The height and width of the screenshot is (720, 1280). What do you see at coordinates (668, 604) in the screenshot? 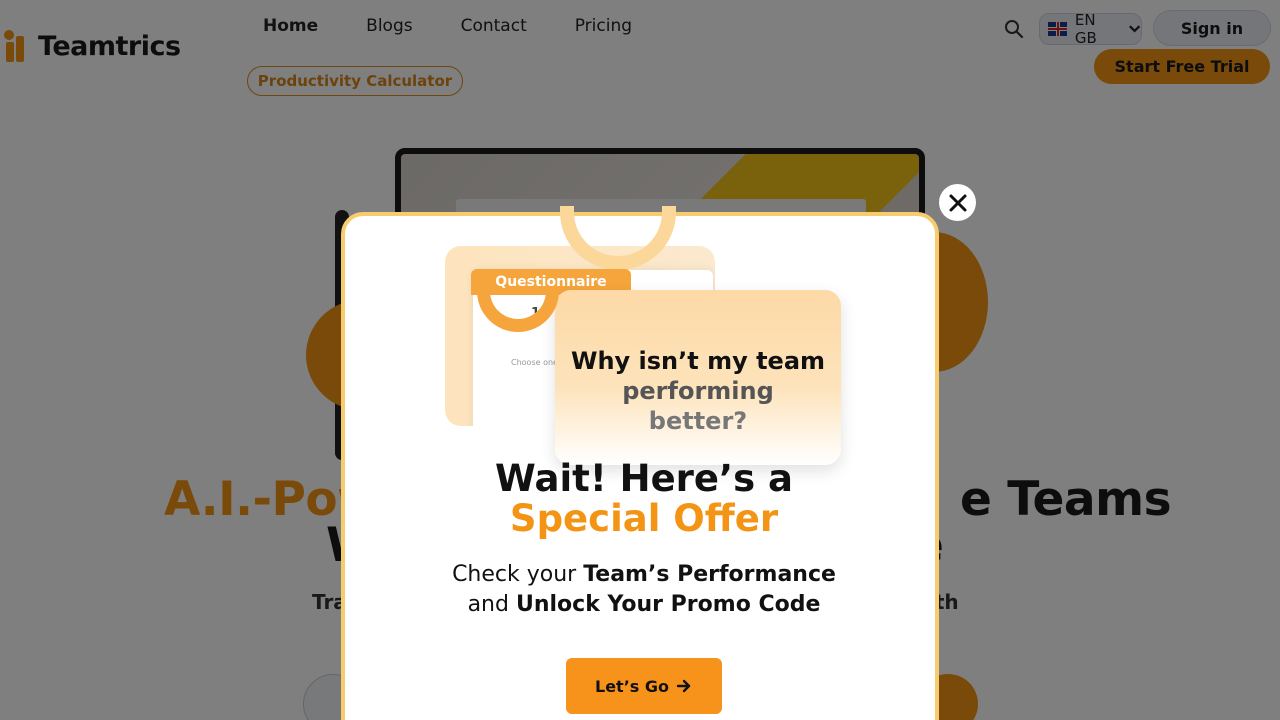
I see `unlock-bold: Unlock Your Promo Code` at bounding box center [668, 604].